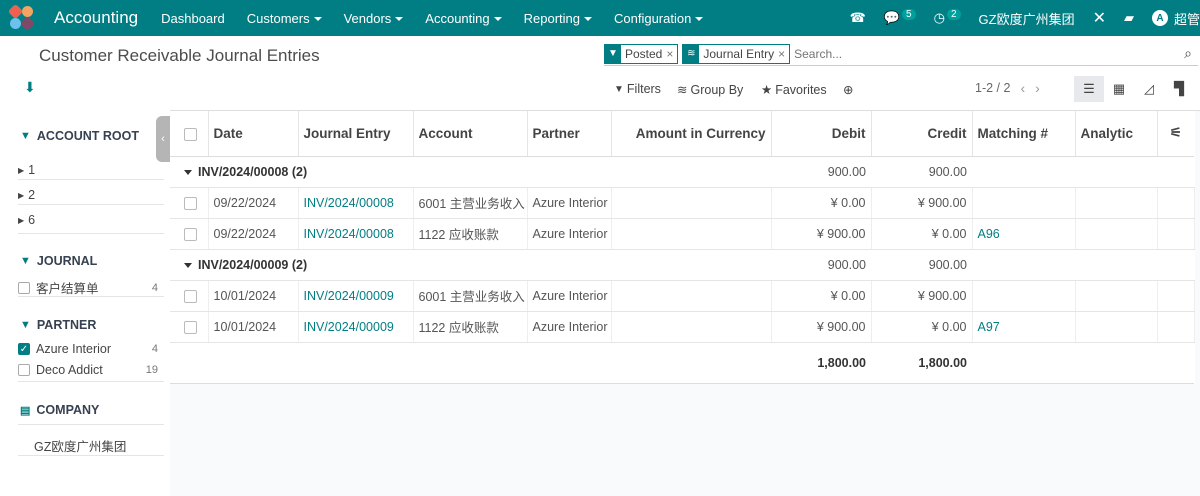 Image resolution: width=1200 pixels, height=496 pixels. I want to click on menu-configuration: Configuration, so click(659, 18).